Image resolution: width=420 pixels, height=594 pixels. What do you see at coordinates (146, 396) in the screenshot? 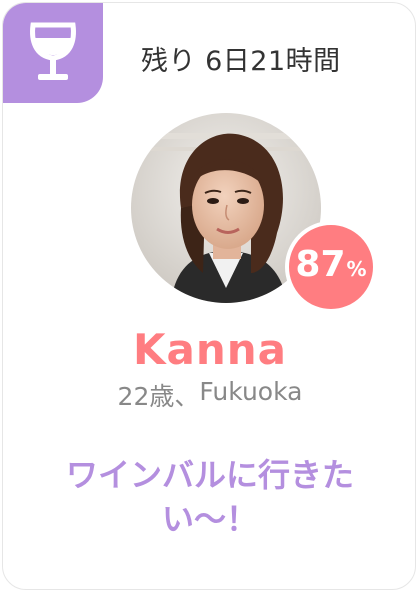
I see `profile-age: 22歳` at bounding box center [146, 396].